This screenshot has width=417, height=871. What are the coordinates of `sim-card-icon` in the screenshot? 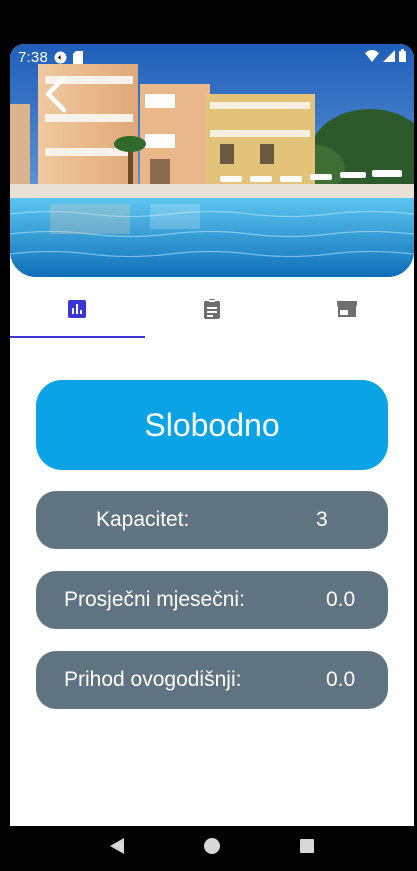 It's located at (78, 57).